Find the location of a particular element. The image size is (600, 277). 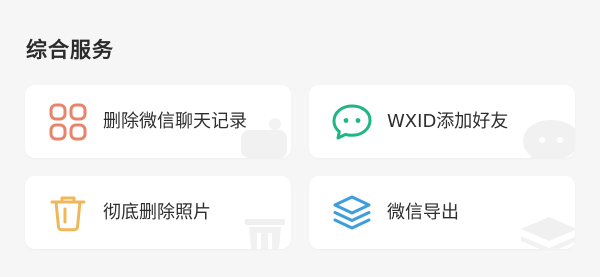

layers-watermark-icon is located at coordinates (548, 233).